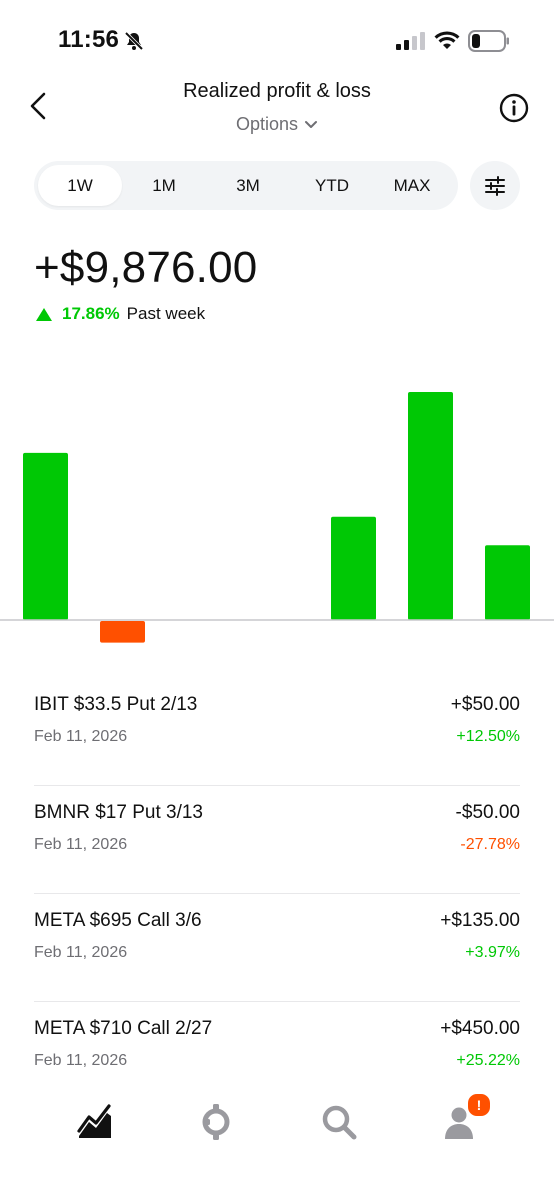 The image size is (554, 1200). What do you see at coordinates (91, 313) in the screenshot?
I see `change-percent: 17.86%` at bounding box center [91, 313].